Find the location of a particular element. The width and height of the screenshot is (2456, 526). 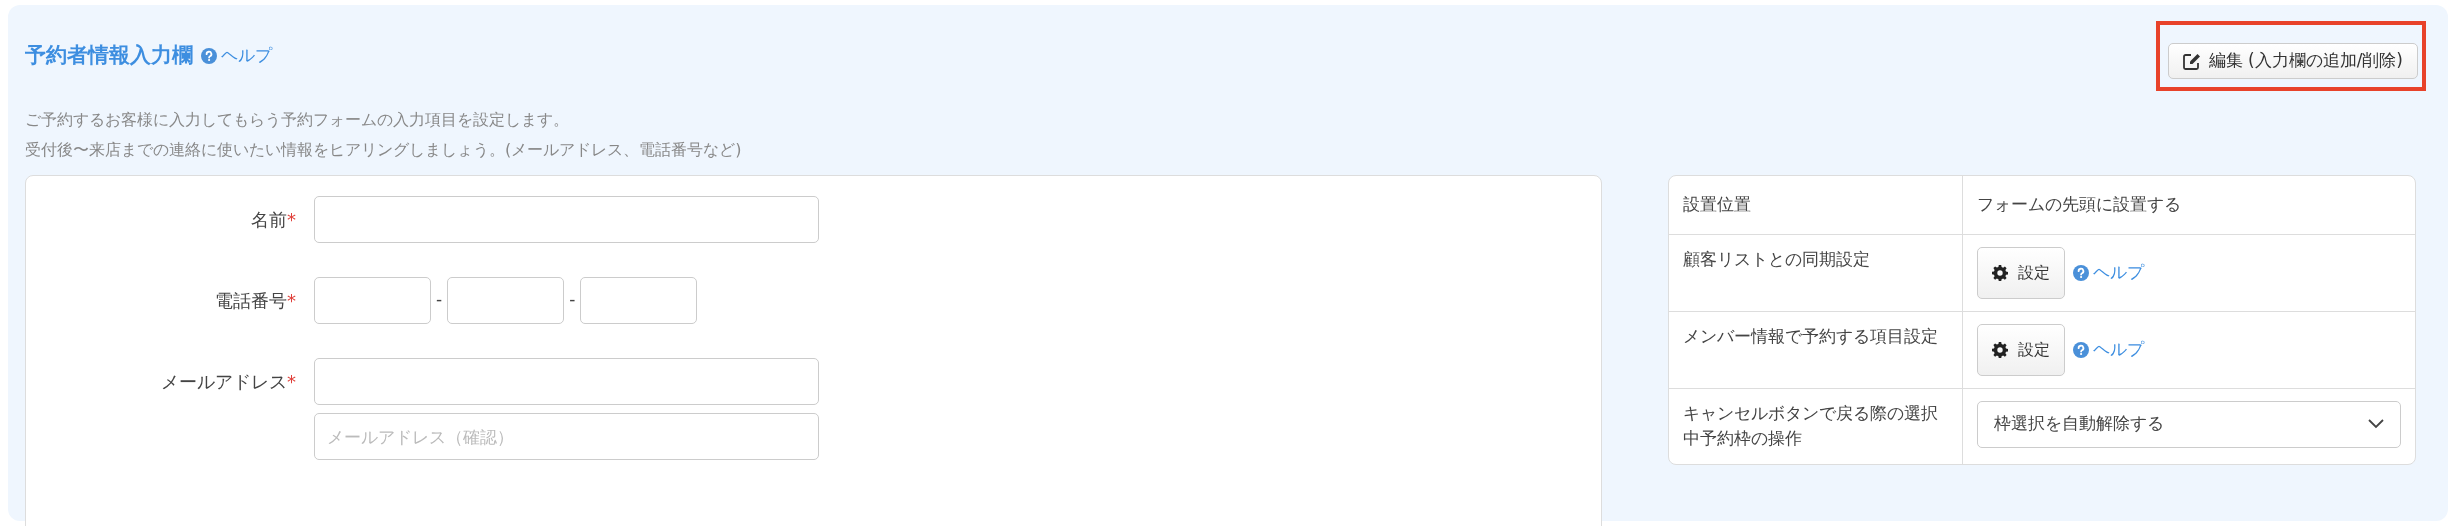

select-dropdown: 枠選択を自動解除する is located at coordinates (2189, 424).